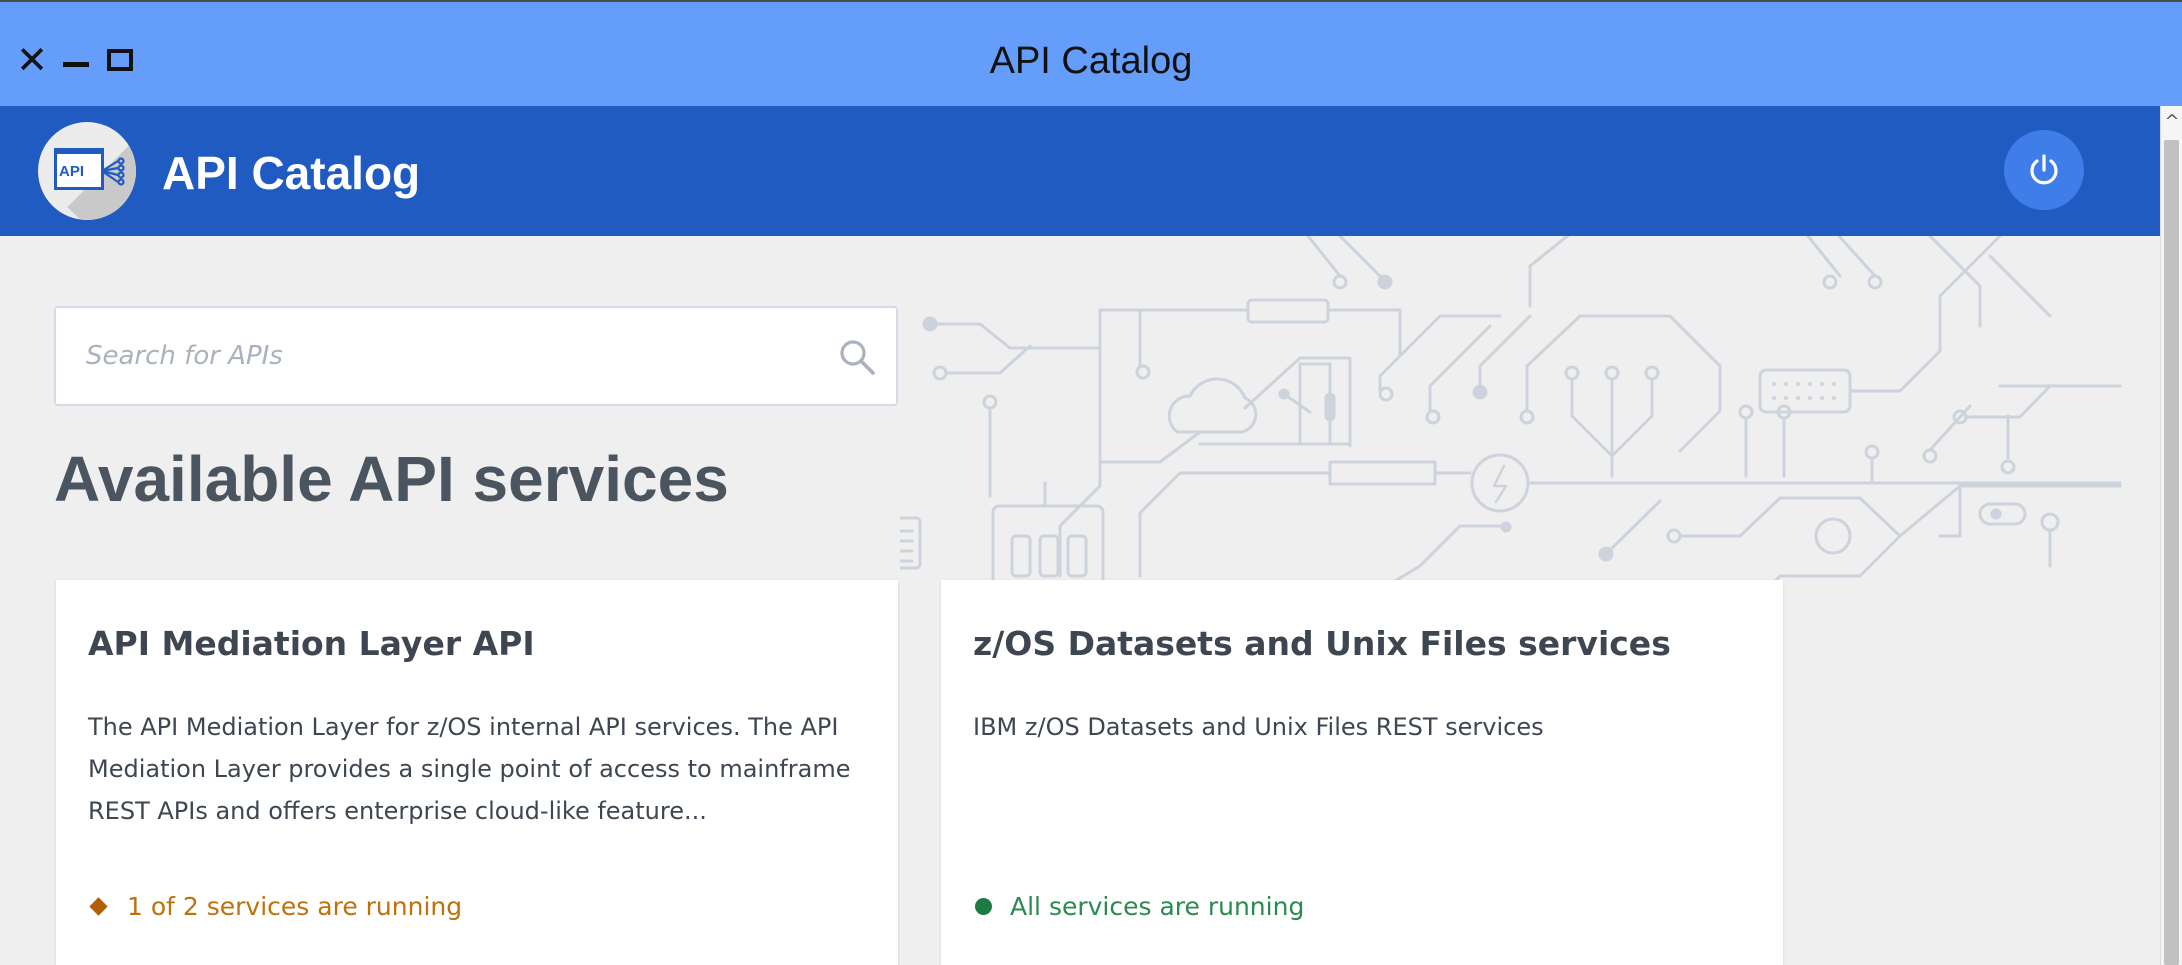  I want to click on scroll-thumb, so click(2171, 552).